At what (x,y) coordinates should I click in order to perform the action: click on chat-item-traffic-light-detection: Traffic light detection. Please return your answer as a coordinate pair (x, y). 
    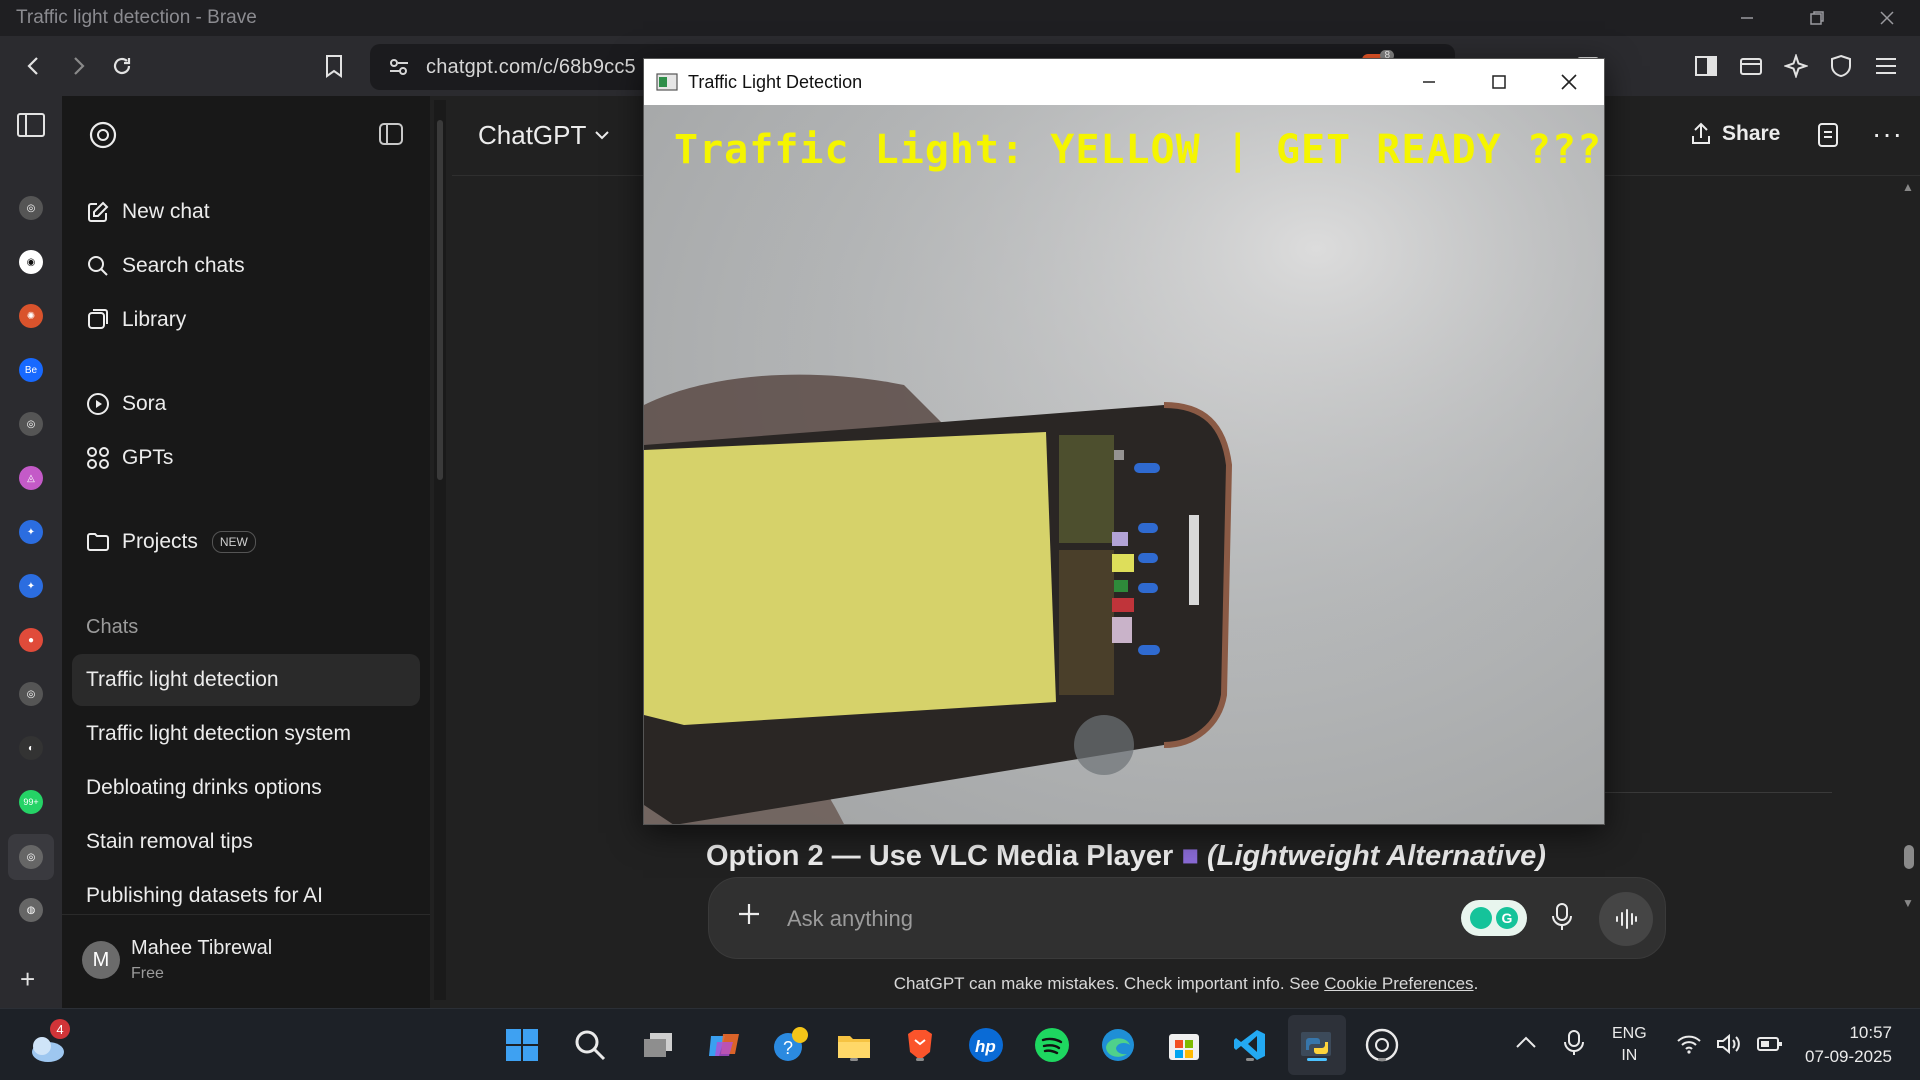
    Looking at the image, I should click on (246, 680).